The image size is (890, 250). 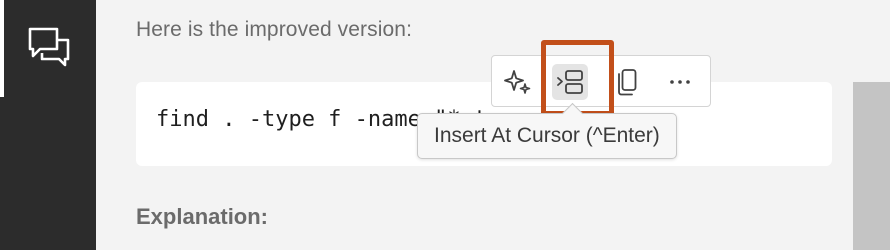 I want to click on sparkle-button, so click(x=518, y=82).